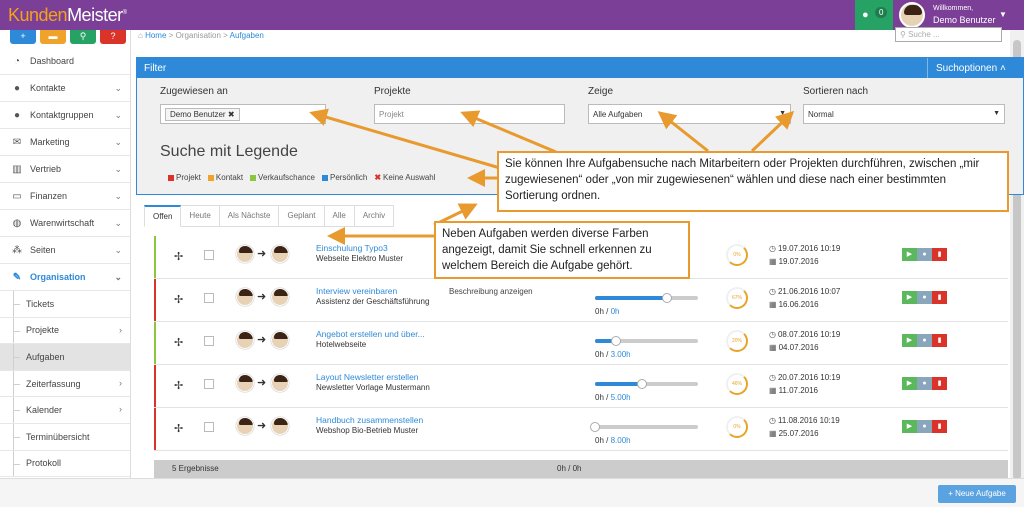  I want to click on tab-alle: Alle, so click(339, 216).